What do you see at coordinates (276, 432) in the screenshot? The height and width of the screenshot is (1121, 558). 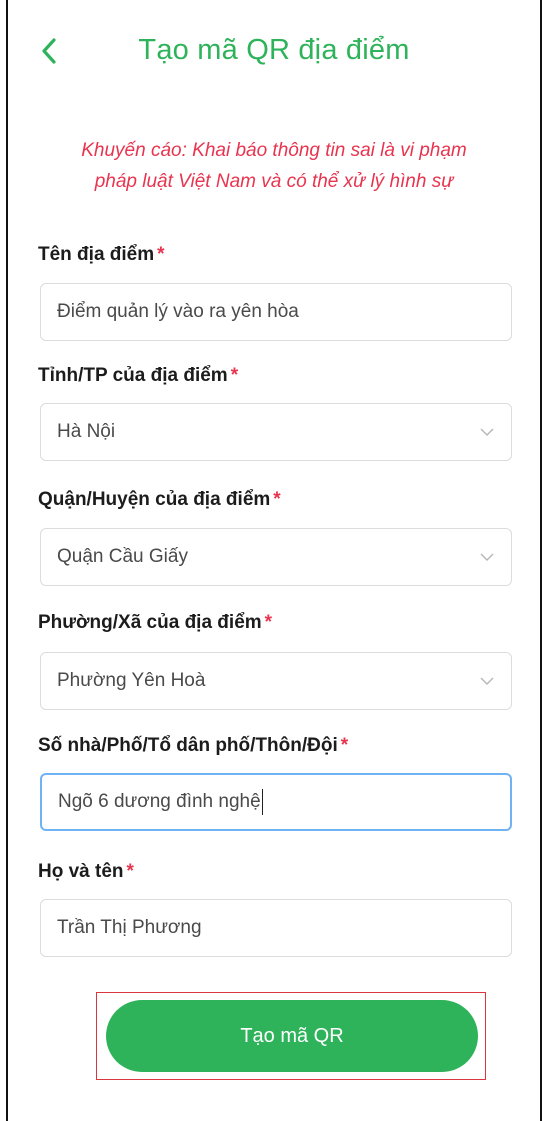 I see `province-select: Hà Nội` at bounding box center [276, 432].